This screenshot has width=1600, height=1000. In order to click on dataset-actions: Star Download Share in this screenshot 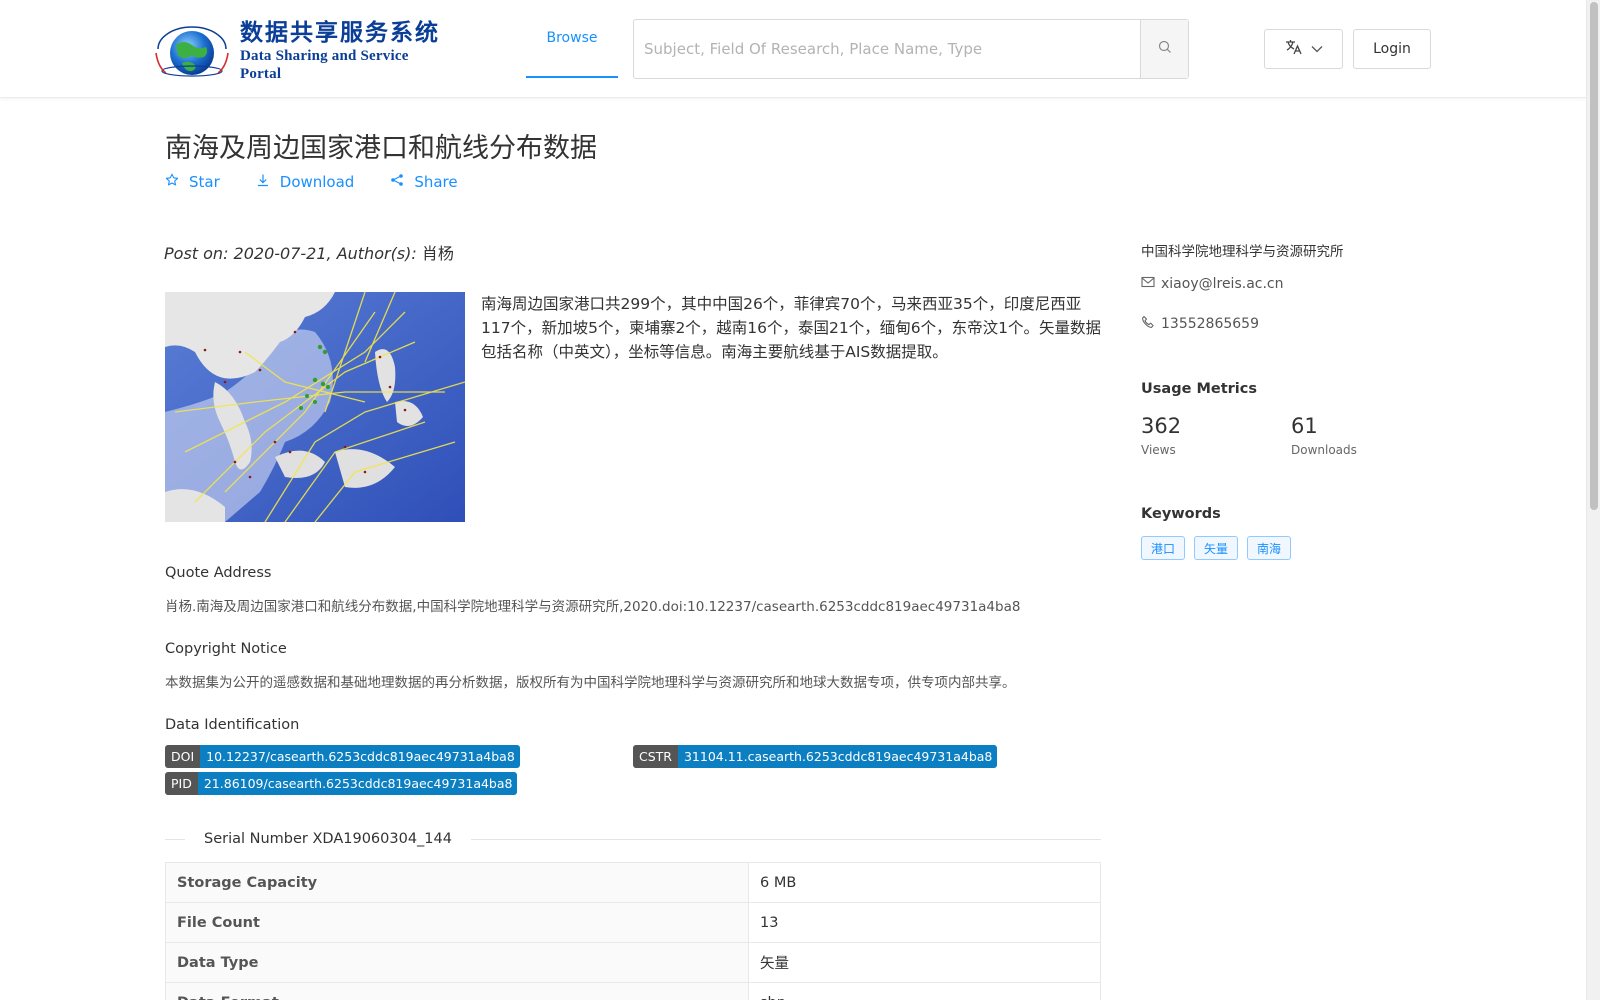, I will do `click(329, 182)`.